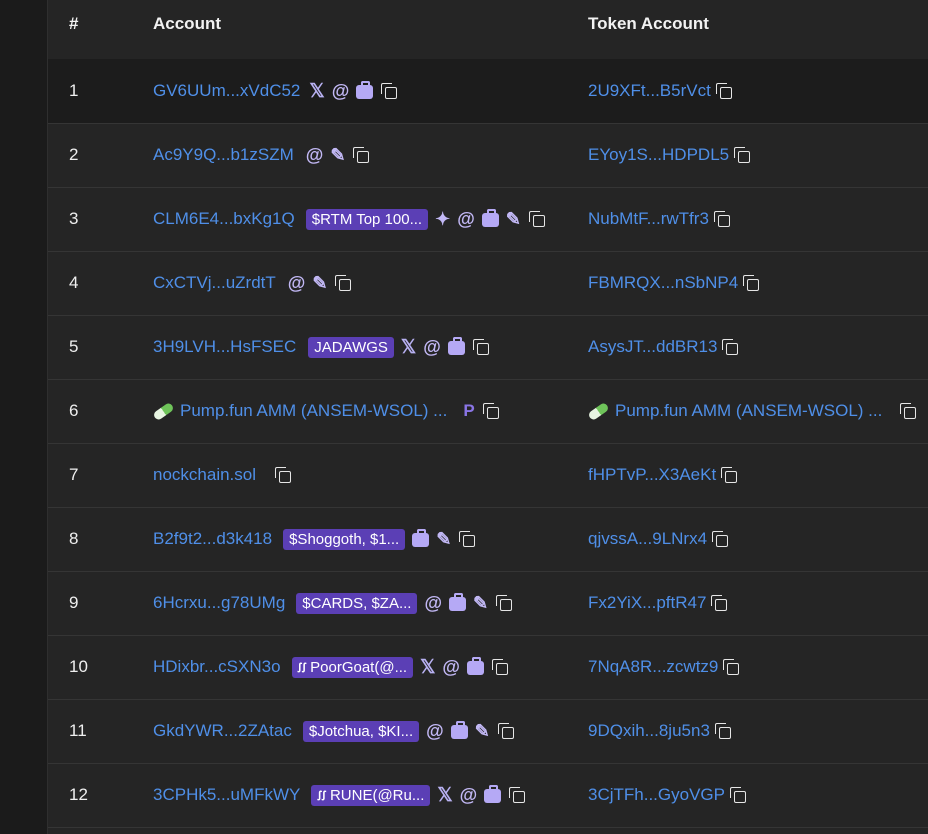 Image resolution: width=928 pixels, height=834 pixels. What do you see at coordinates (78, 794) in the screenshot?
I see `row-number: 12` at bounding box center [78, 794].